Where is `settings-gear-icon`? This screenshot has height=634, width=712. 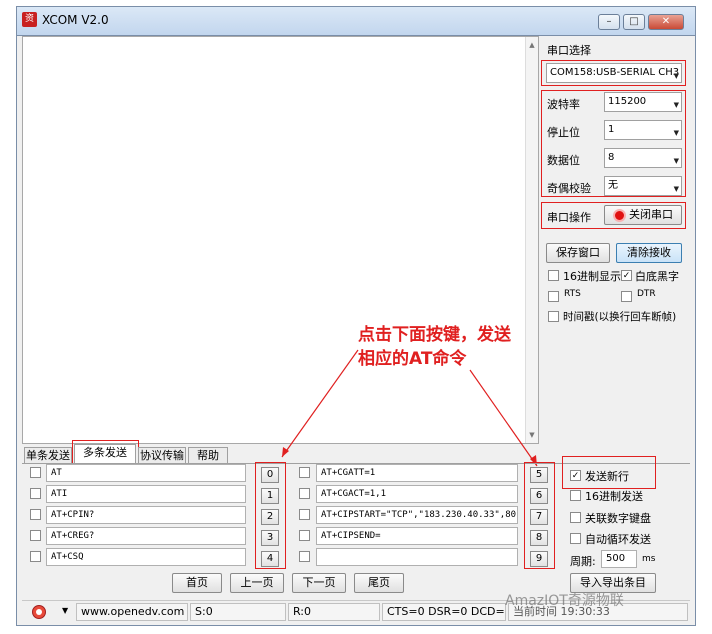 settings-gear-icon is located at coordinates (39, 612).